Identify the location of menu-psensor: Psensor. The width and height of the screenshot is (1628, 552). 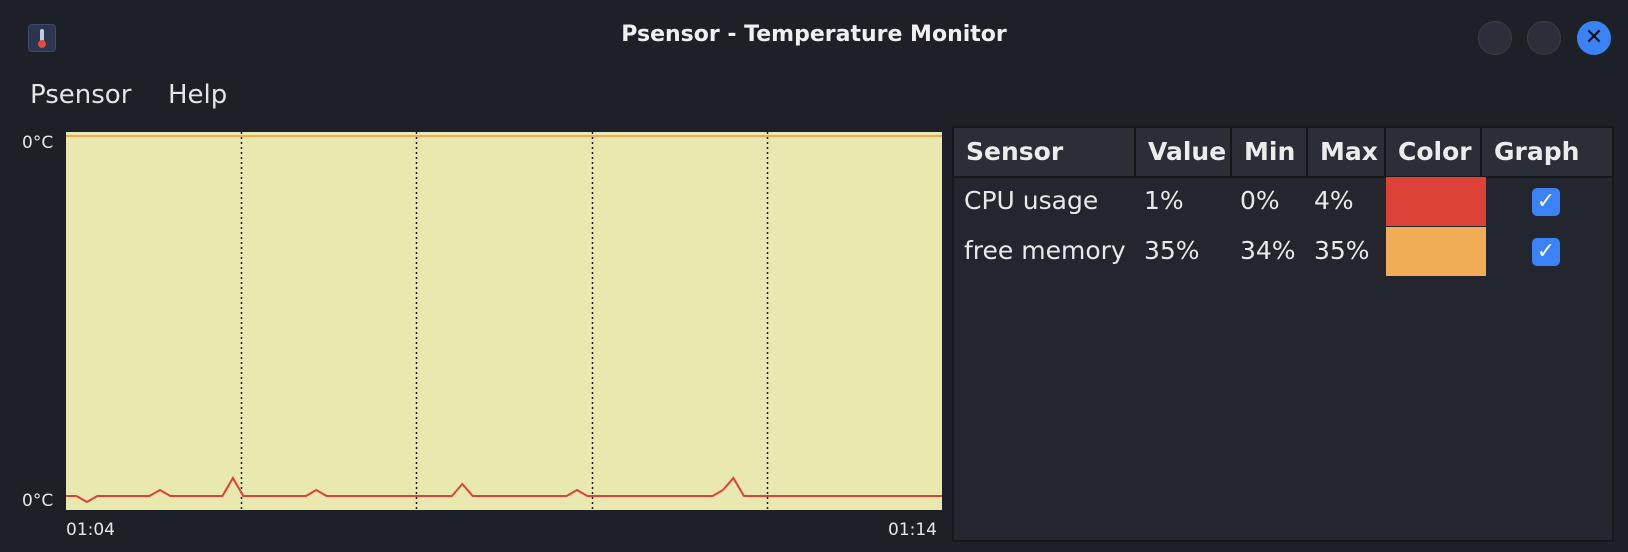
(80, 95).